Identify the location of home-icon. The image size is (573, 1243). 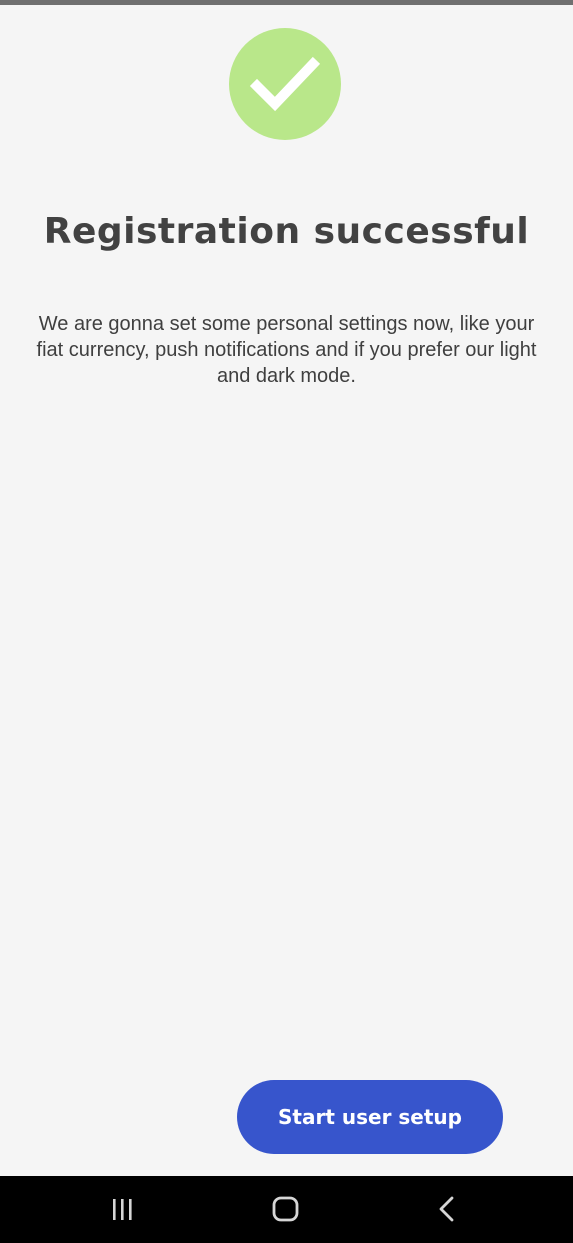
(285, 1209).